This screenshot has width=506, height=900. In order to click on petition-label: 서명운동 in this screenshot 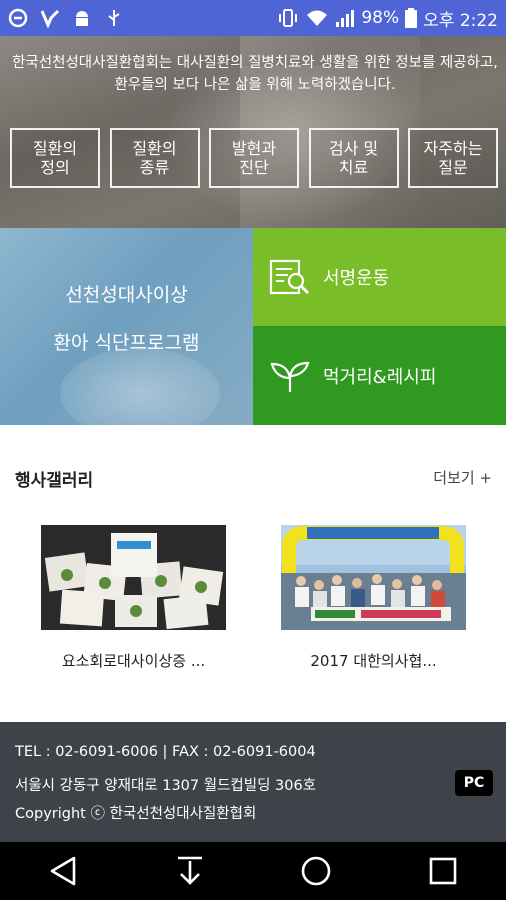, I will do `click(356, 278)`.